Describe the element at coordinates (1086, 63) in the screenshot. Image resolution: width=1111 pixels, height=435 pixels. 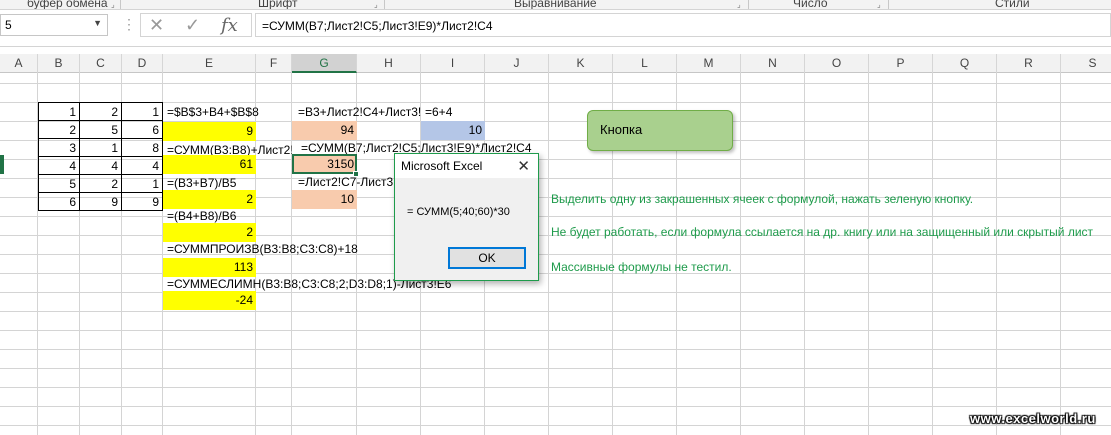
I see `column-header-S: S` at that location.